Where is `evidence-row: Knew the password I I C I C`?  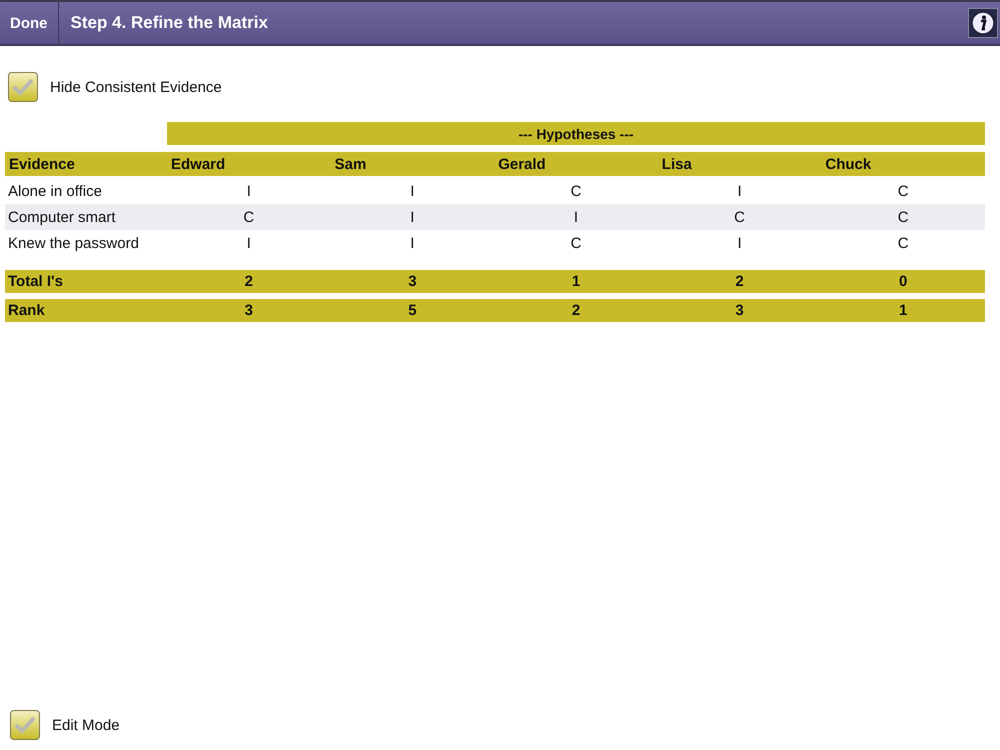 evidence-row: Knew the password I I C I C is located at coordinates (495, 243).